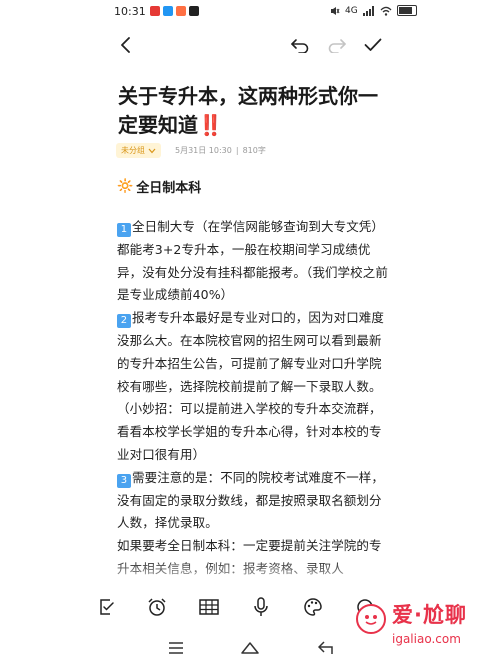 The image size is (500, 666). I want to click on voice-button, so click(261, 607).